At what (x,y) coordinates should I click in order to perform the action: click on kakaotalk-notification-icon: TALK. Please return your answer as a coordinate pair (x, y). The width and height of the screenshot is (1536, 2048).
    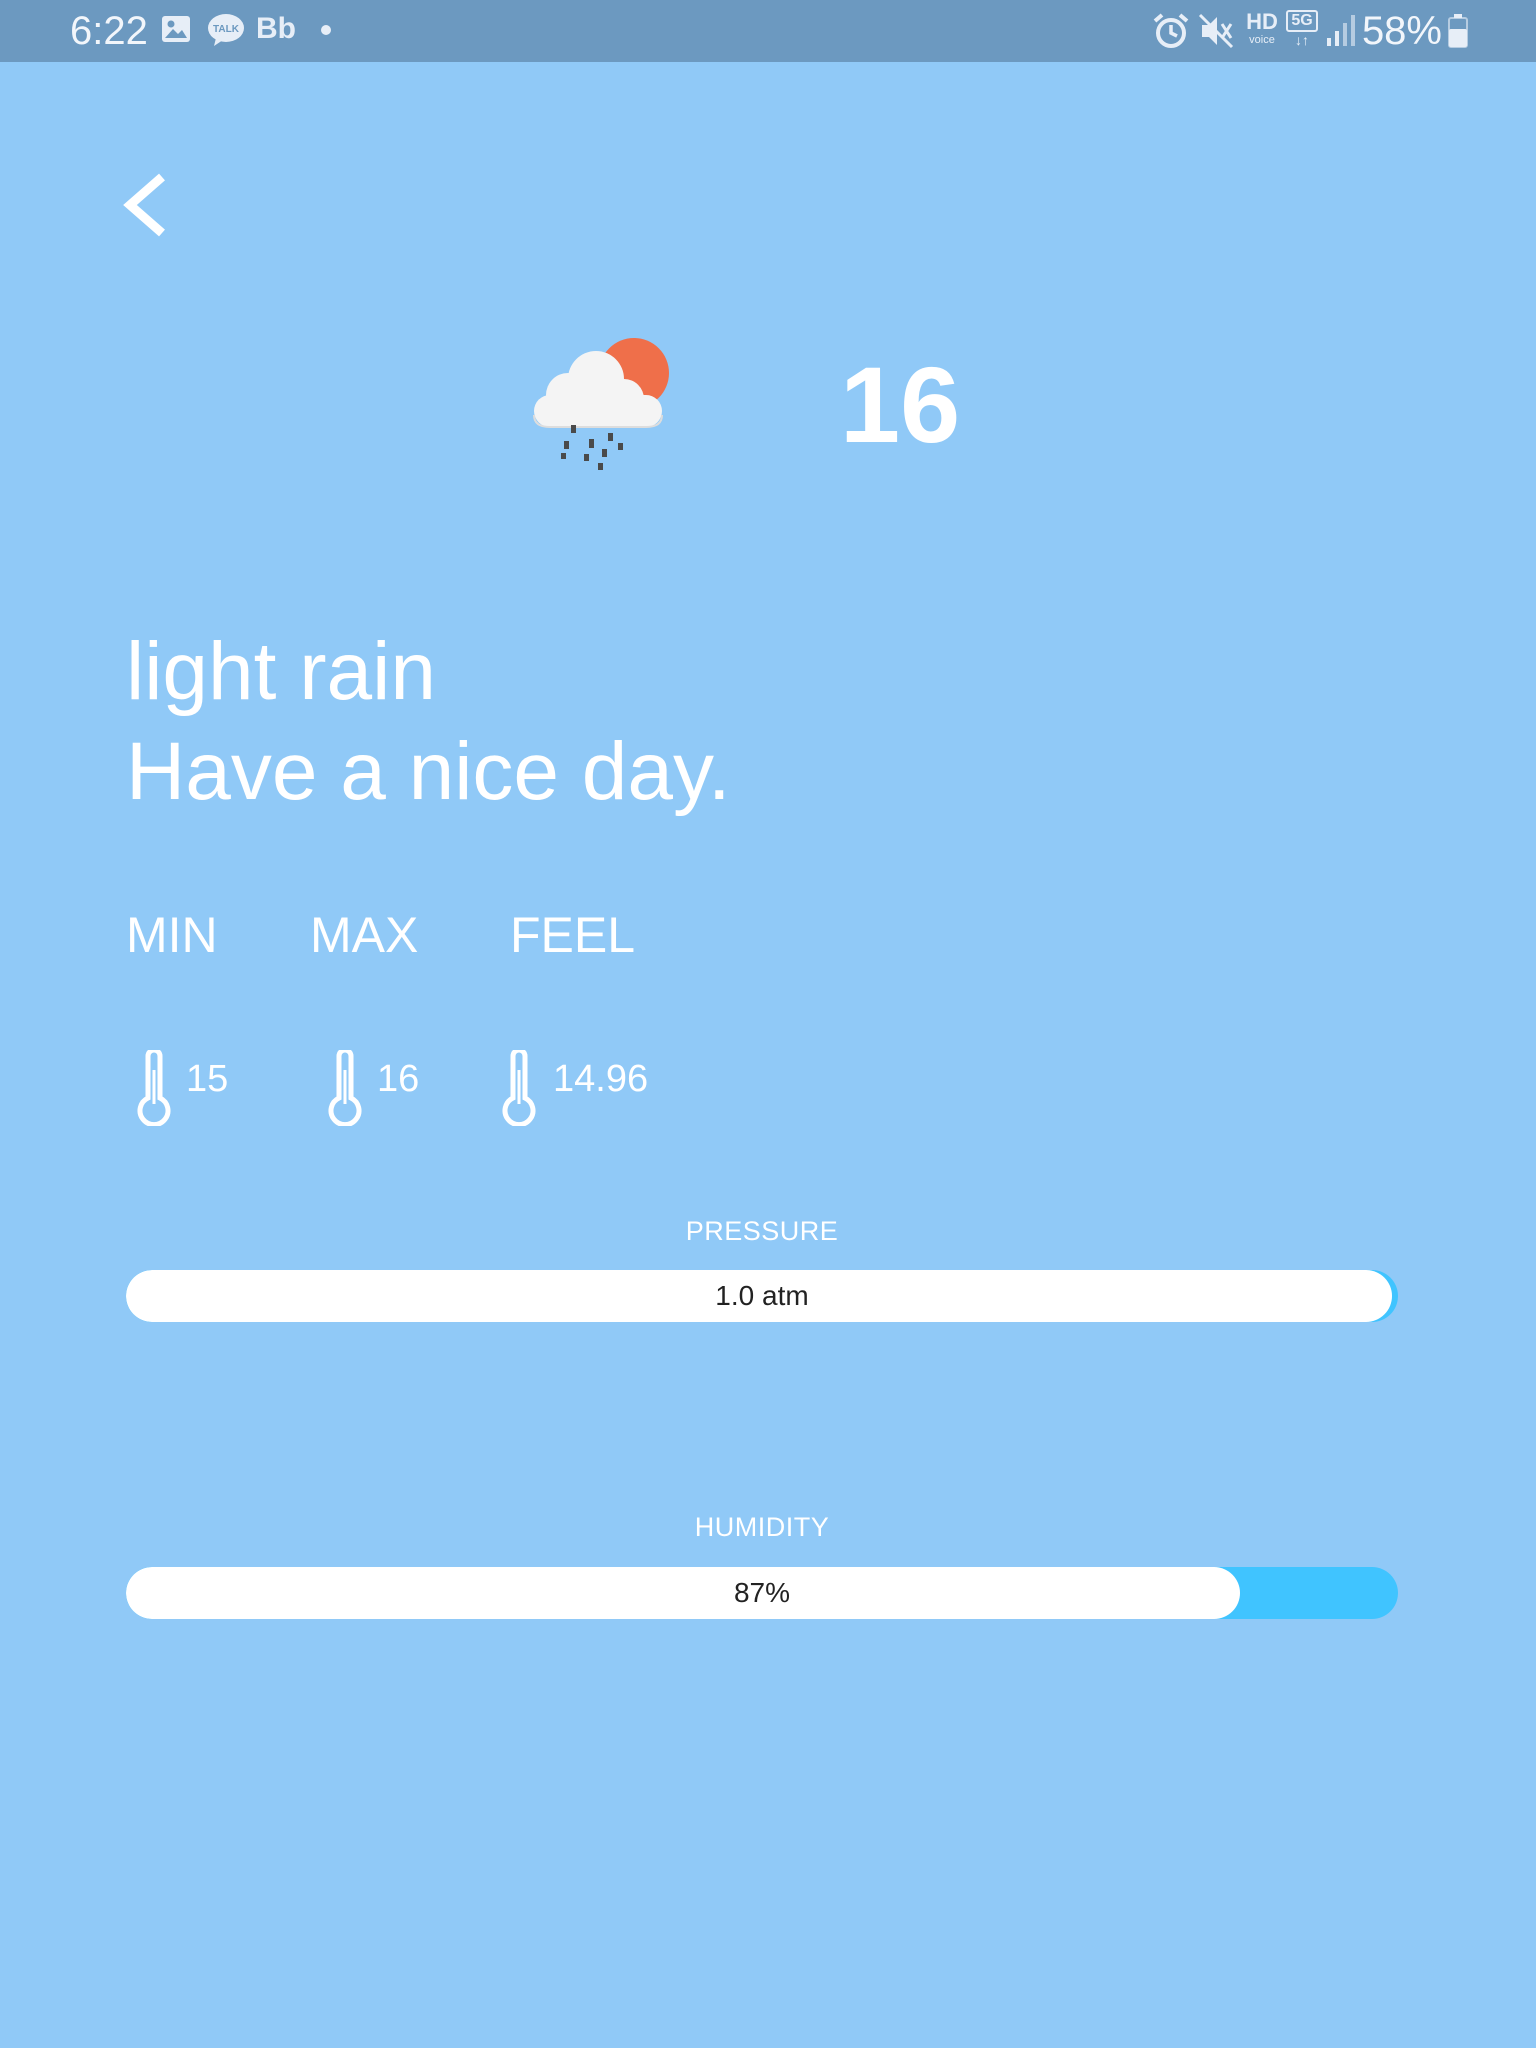
    Looking at the image, I should click on (226, 30).